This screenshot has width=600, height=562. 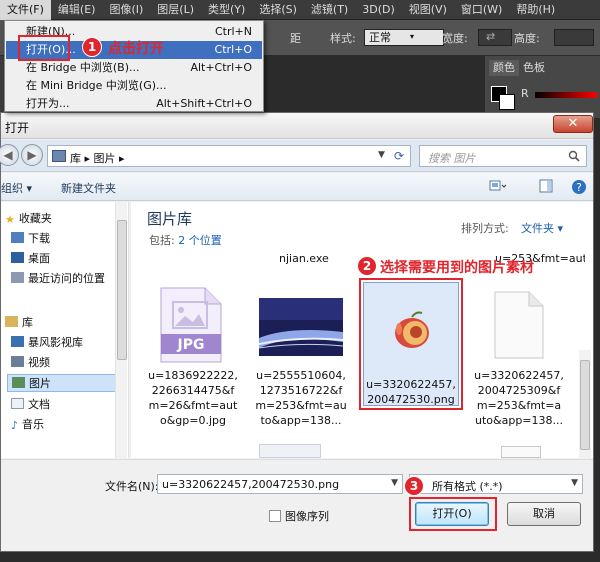 What do you see at coordinates (19, 323) in the screenshot?
I see `nav-libraries: 库` at bounding box center [19, 323].